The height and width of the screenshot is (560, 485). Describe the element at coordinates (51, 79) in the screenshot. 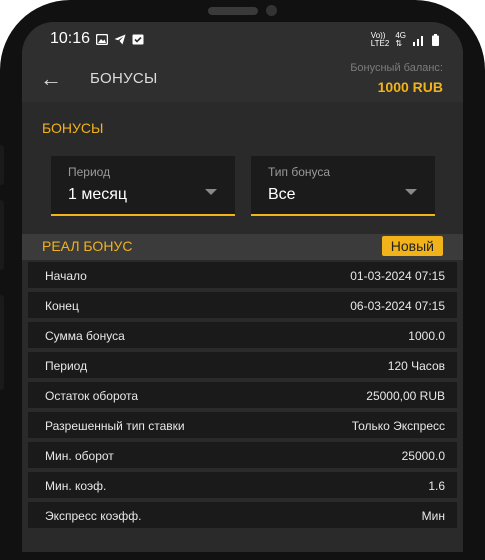

I see `back-arrow-icon: ←` at that location.